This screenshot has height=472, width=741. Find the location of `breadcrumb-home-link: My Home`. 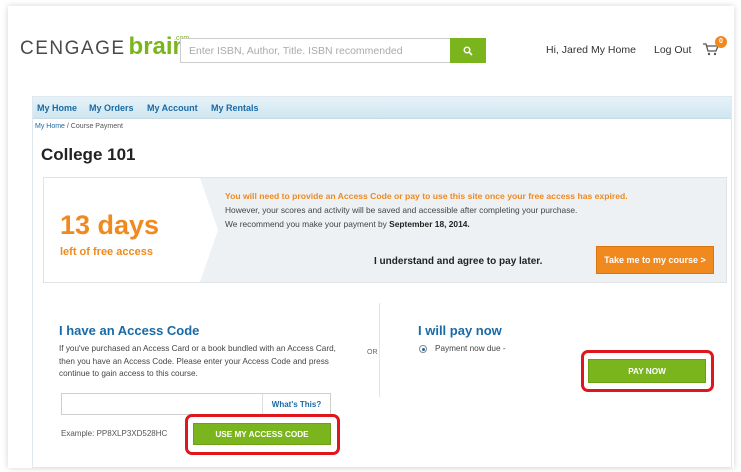

breadcrumb-home-link: My Home is located at coordinates (50, 126).